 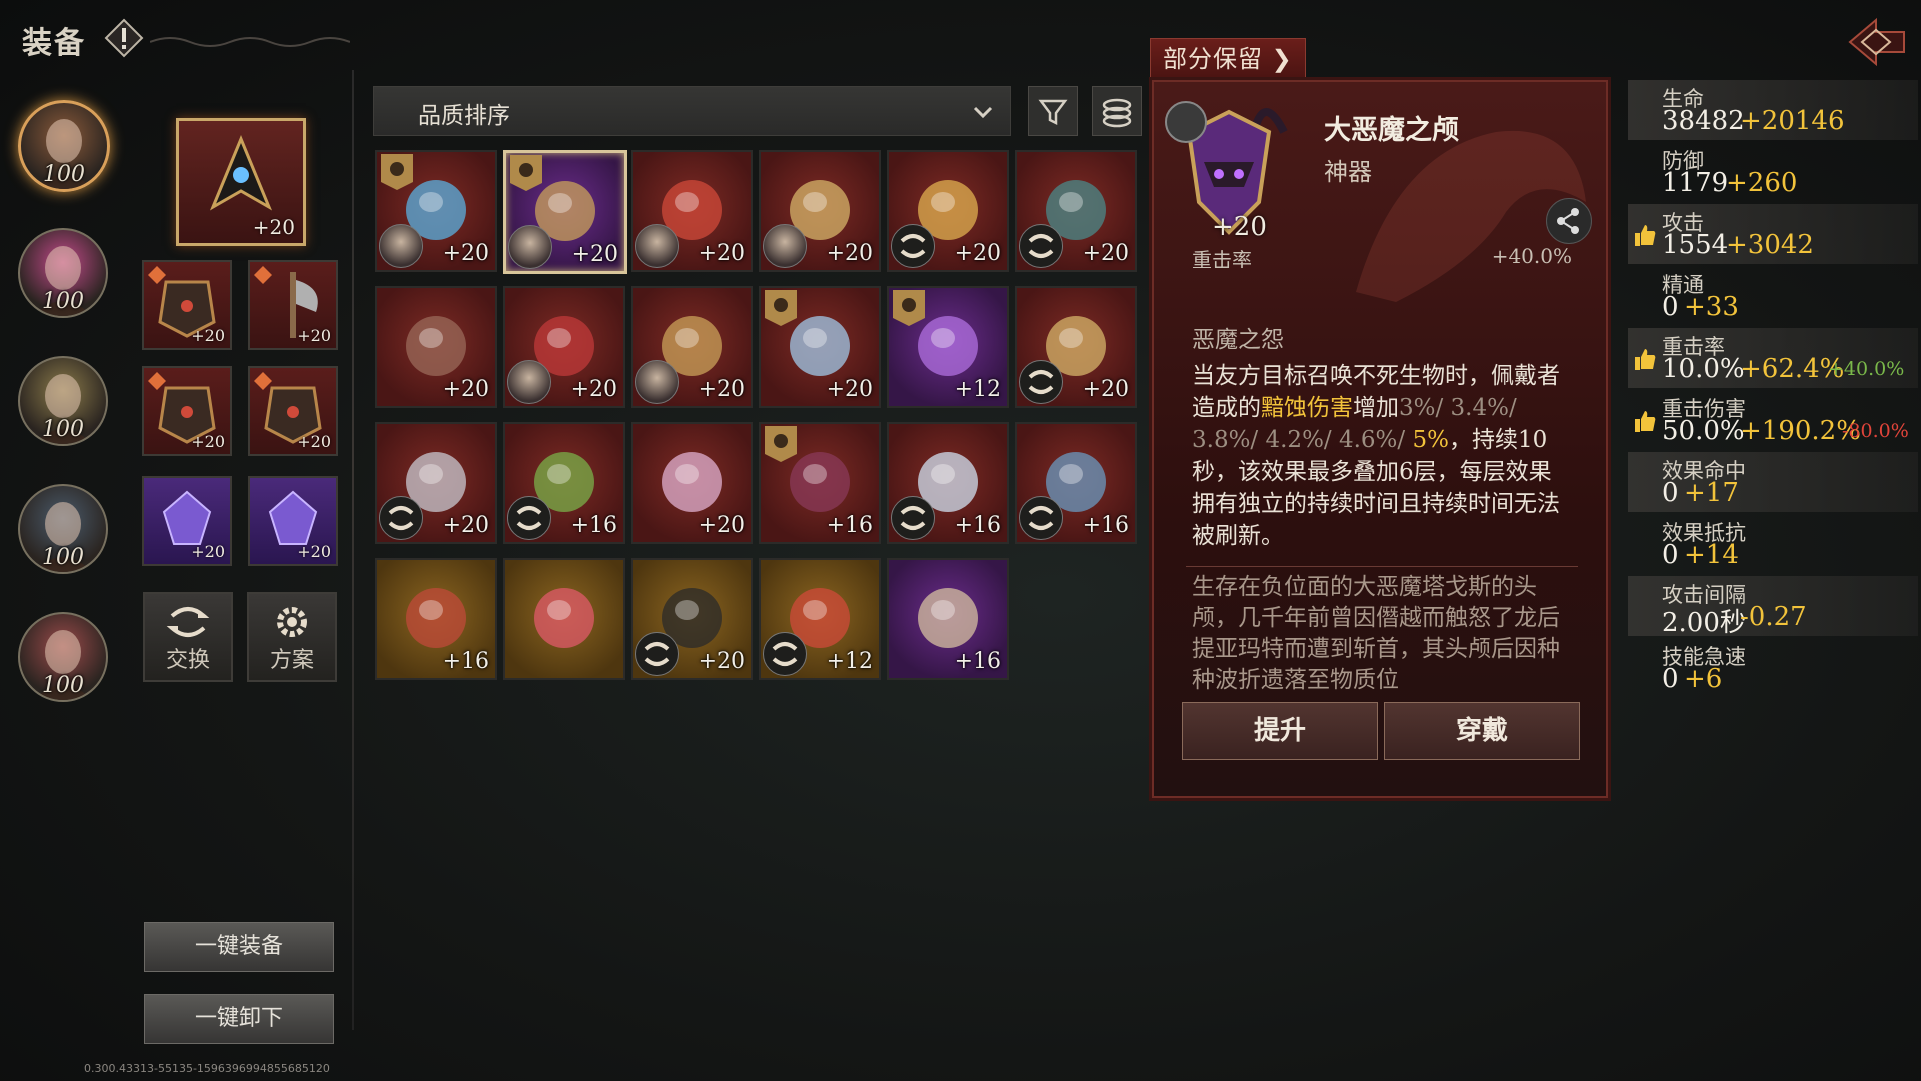 I want to click on stack-button, so click(x=1117, y=111).